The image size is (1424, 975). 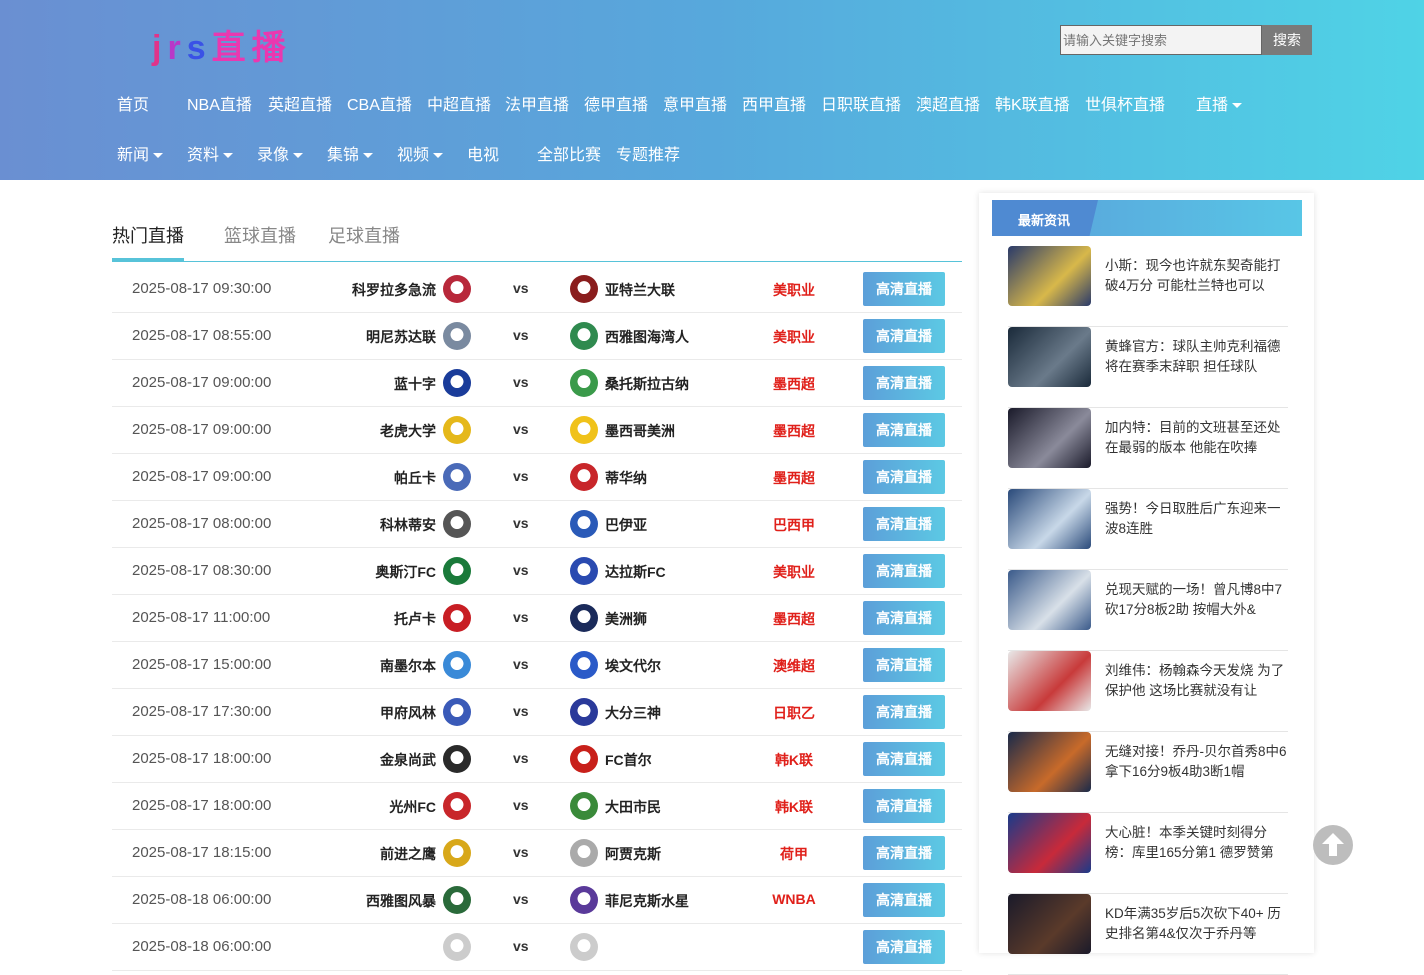 I want to click on news-headline: 黄蜂官方：球队主帅克利福德将在赛季末辞职 担任球队, so click(x=1196, y=357).